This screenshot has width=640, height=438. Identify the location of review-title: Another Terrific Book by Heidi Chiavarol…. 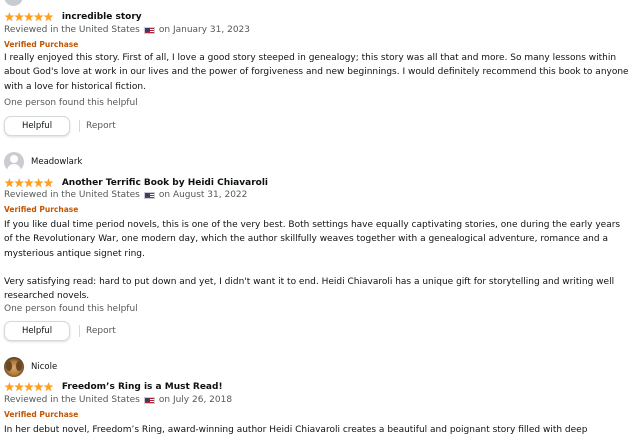
(165, 183).